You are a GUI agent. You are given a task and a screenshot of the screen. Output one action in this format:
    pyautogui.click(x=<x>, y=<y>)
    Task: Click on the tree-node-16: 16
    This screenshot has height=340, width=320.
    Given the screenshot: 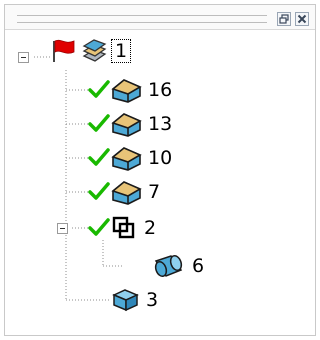 What is the action you would take?
    pyautogui.click(x=130, y=90)
    